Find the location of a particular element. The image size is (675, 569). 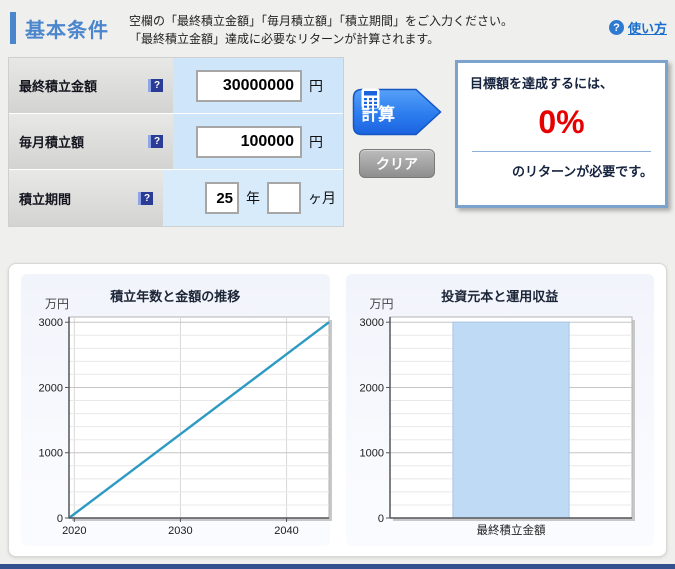

calculate-button-content: 計算 is located at coordinates (378, 112).